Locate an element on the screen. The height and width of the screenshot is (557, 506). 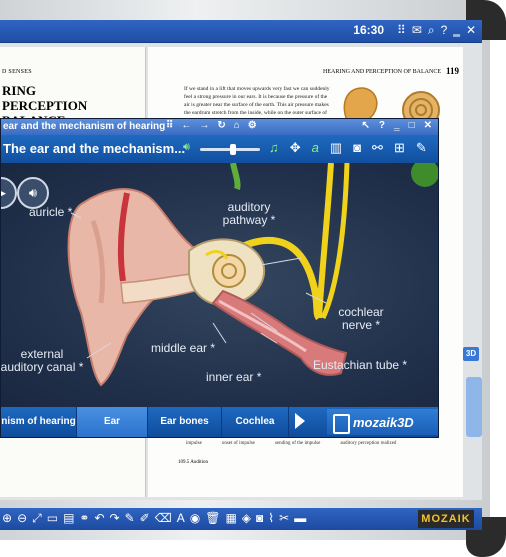
tab-mechanism-of-hearing: nism of hearing is located at coordinates (39, 422).